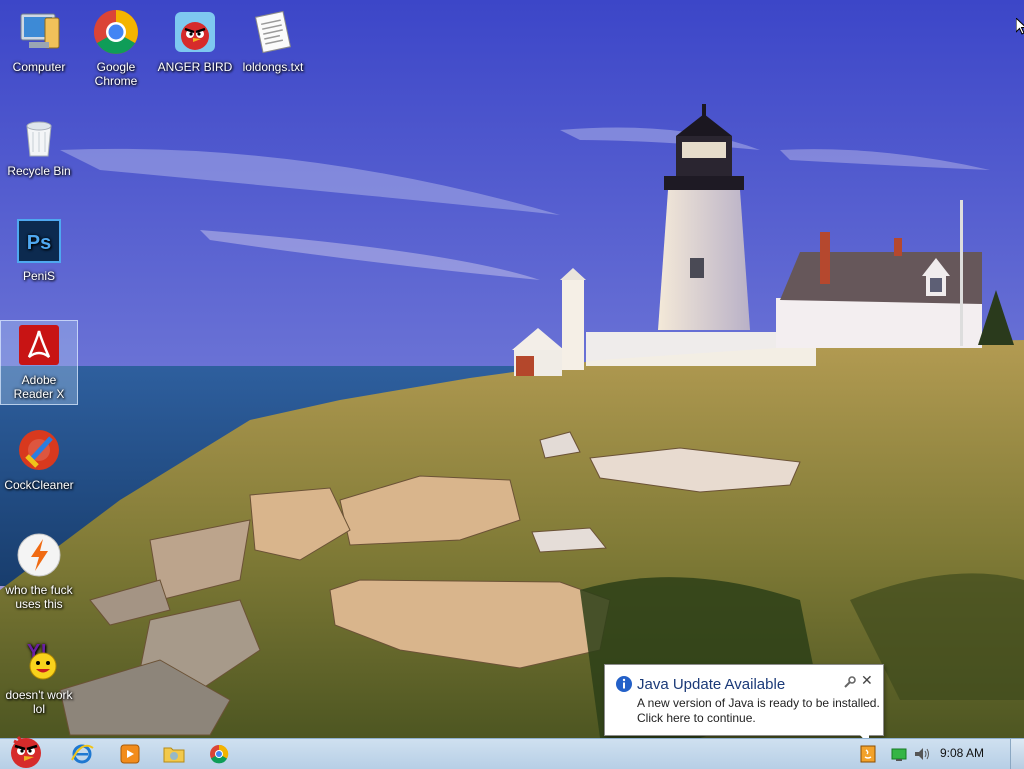 This screenshot has height=769, width=1024. I want to click on notification-line-2: Click here to continue., so click(696, 718).